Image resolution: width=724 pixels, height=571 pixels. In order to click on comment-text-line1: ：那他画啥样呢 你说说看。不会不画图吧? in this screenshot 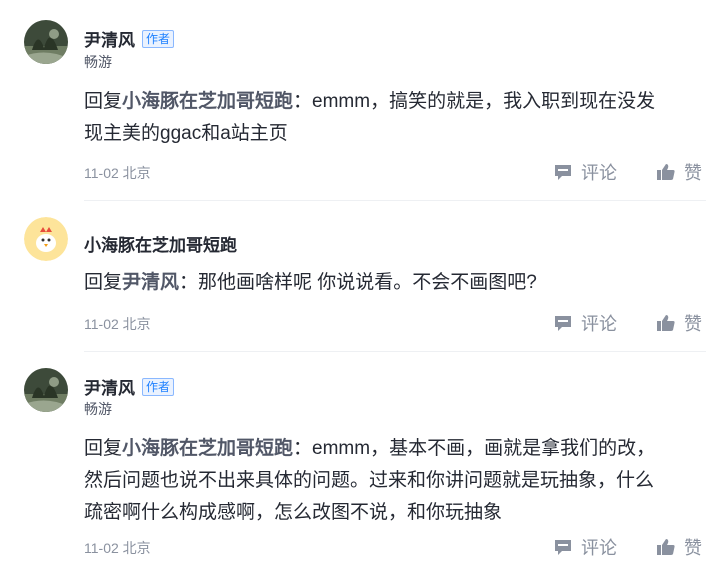, I will do `click(358, 282)`.